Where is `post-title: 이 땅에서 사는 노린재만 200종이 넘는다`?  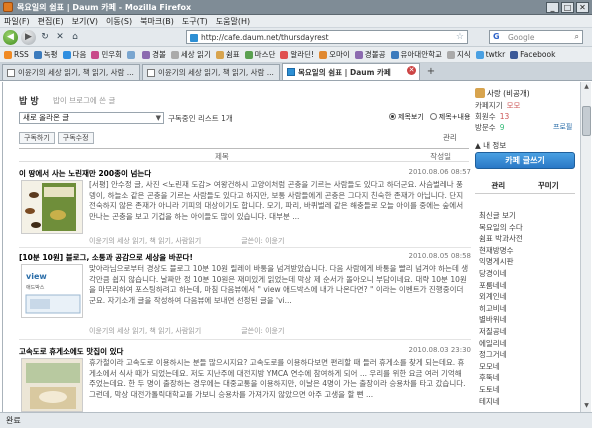 post-title: 이 땅에서 사는 노린재만 200종이 넘는다 is located at coordinates (85, 173).